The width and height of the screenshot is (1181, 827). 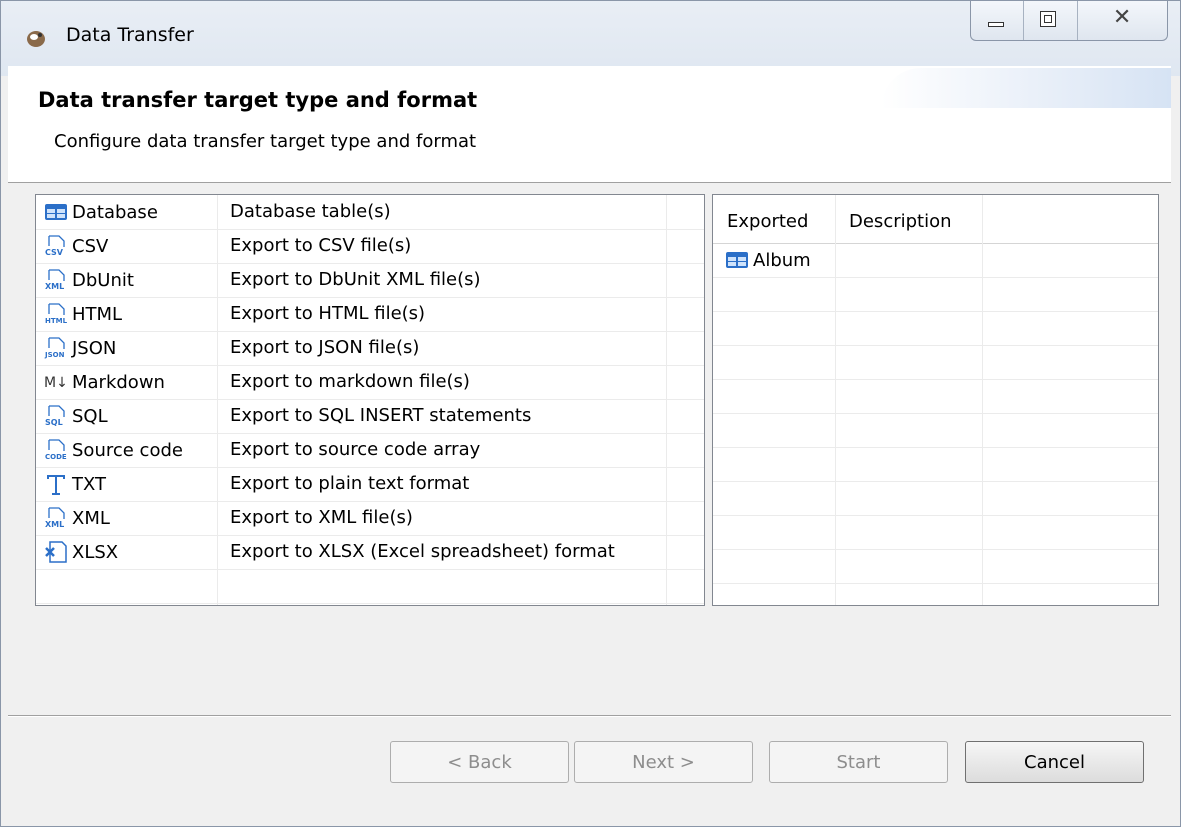 I want to click on cancel-button: Cancel, so click(x=1054, y=762).